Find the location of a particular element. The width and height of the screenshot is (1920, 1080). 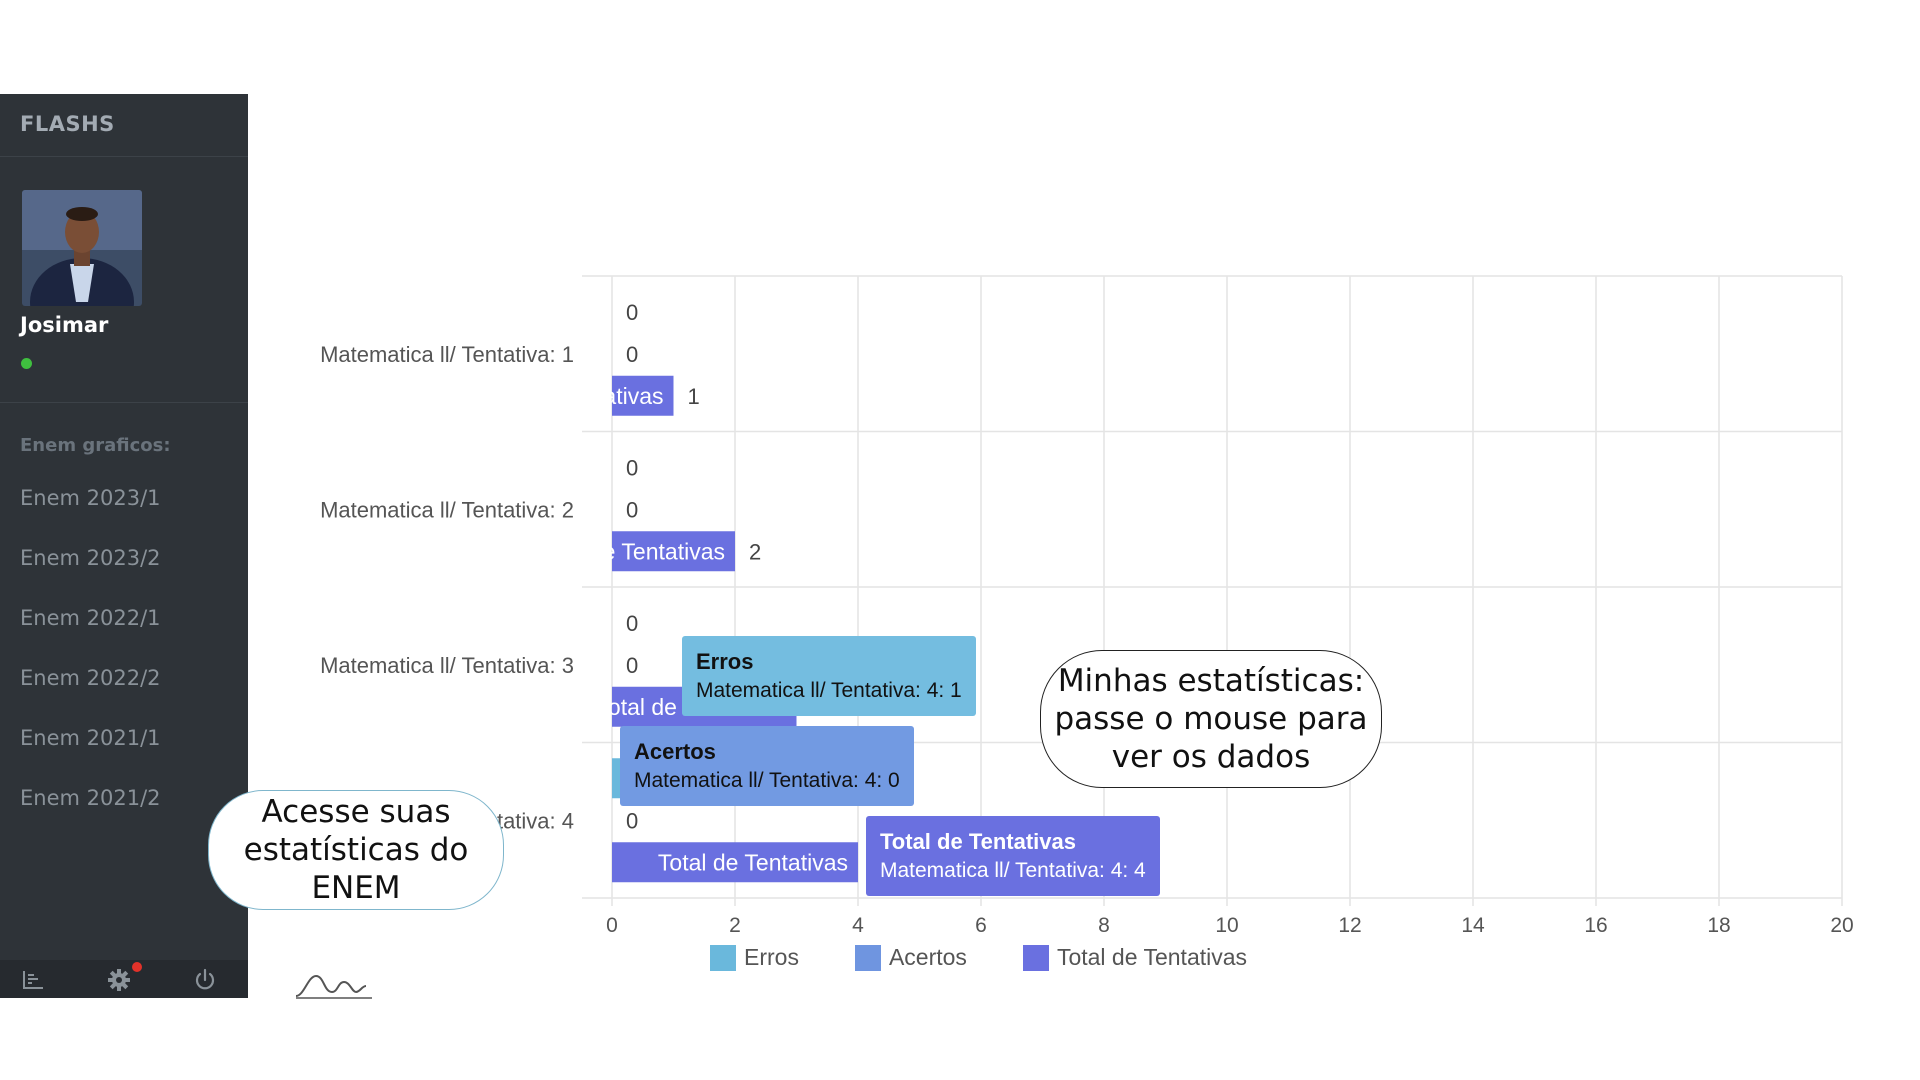

category-label: Matematica ll/ Tentativa: 3 is located at coordinates (447, 665).